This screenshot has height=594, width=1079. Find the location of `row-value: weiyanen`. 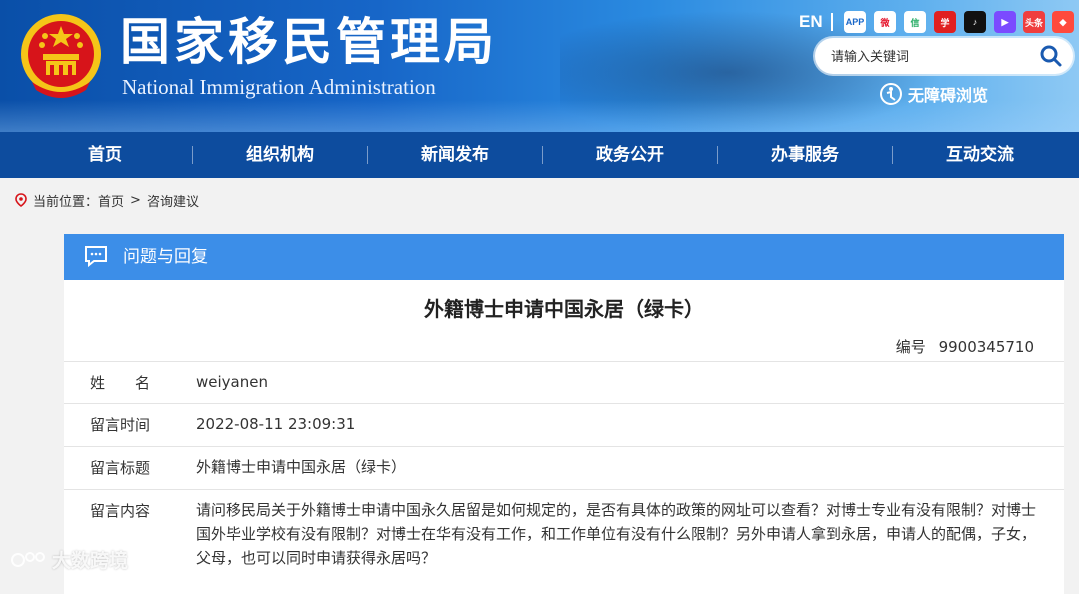

row-value: weiyanen is located at coordinates (232, 382).